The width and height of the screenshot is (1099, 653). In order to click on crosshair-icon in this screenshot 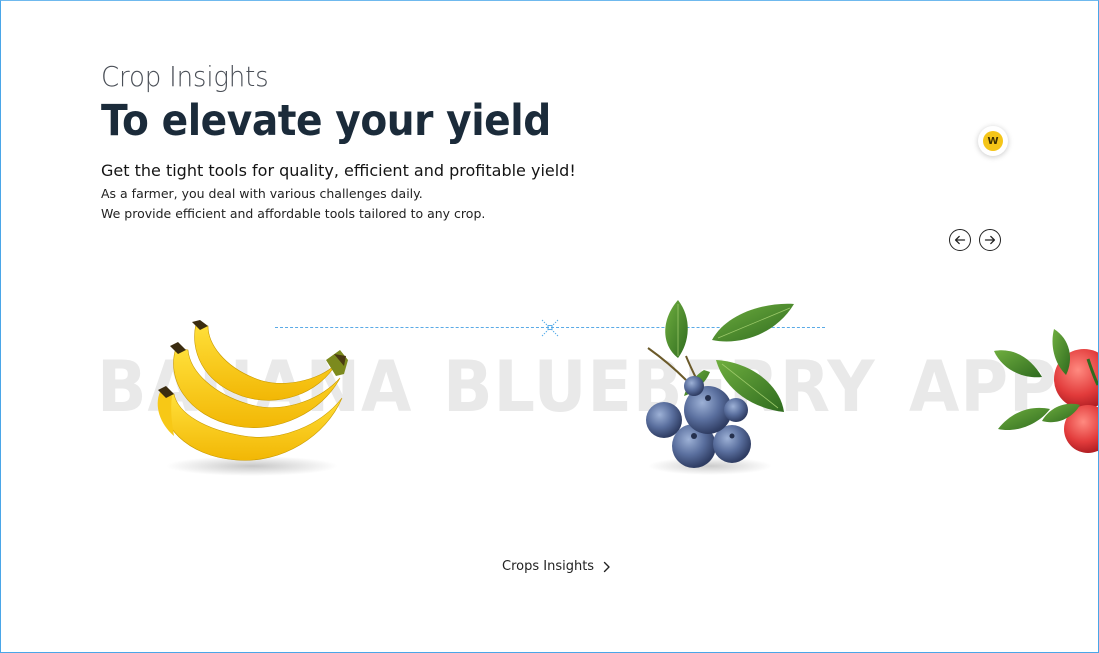, I will do `click(550, 328)`.